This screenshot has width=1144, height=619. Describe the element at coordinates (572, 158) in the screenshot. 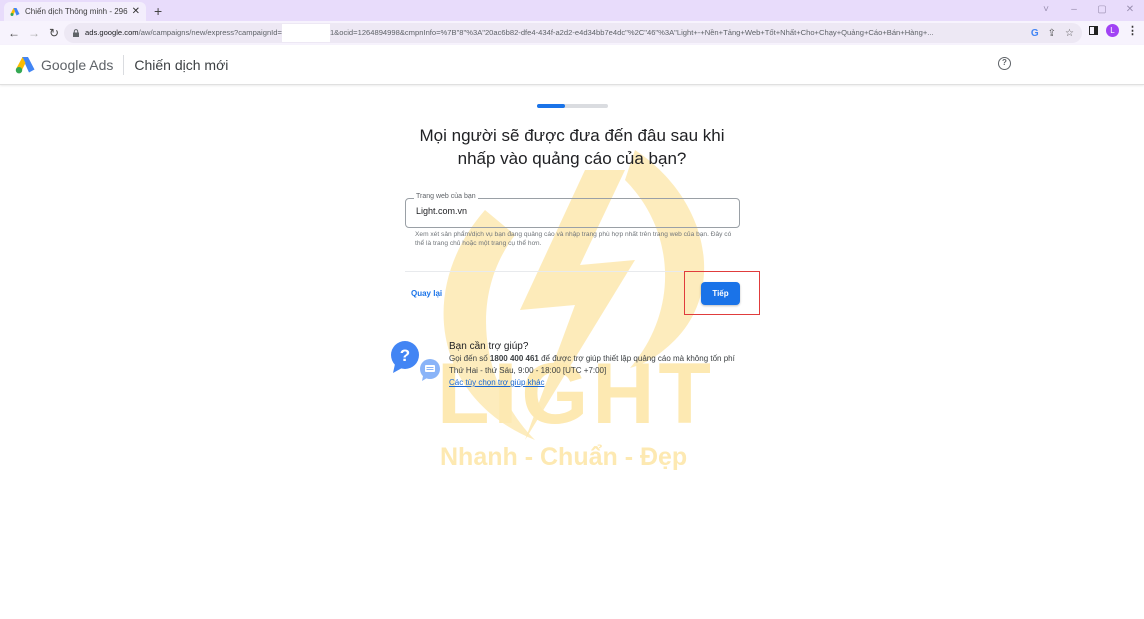

I see `heading-line-2: nhấp vào quảng cáo của bạn?` at that location.